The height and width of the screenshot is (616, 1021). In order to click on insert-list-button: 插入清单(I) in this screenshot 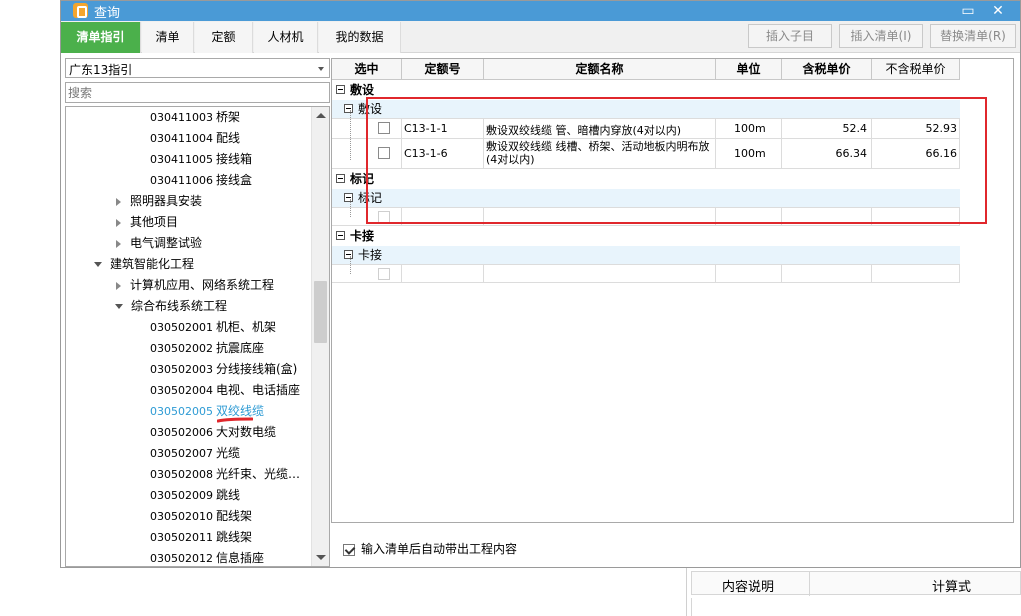, I will do `click(881, 36)`.